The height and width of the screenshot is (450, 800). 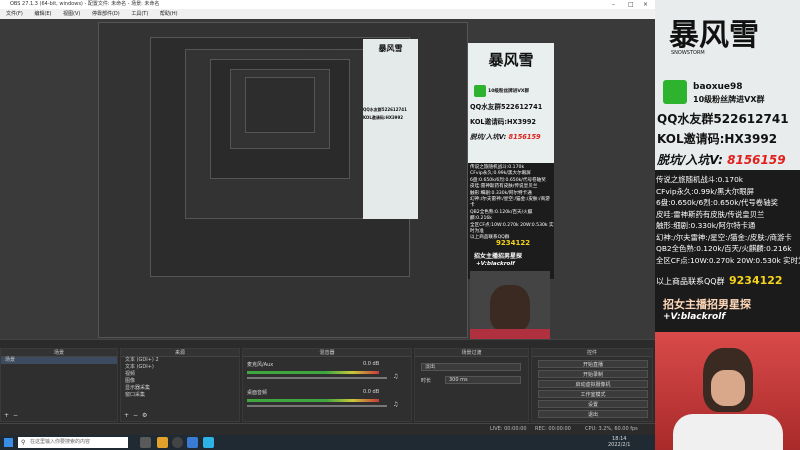 What do you see at coordinates (426, 381) in the screenshot?
I see `duration-label: 时长` at bounding box center [426, 381].